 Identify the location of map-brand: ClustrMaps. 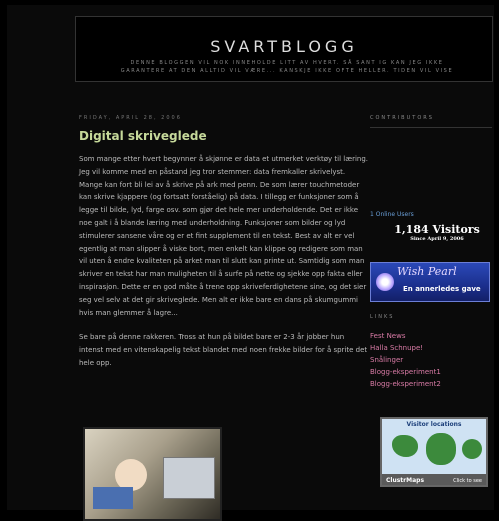
(405, 480).